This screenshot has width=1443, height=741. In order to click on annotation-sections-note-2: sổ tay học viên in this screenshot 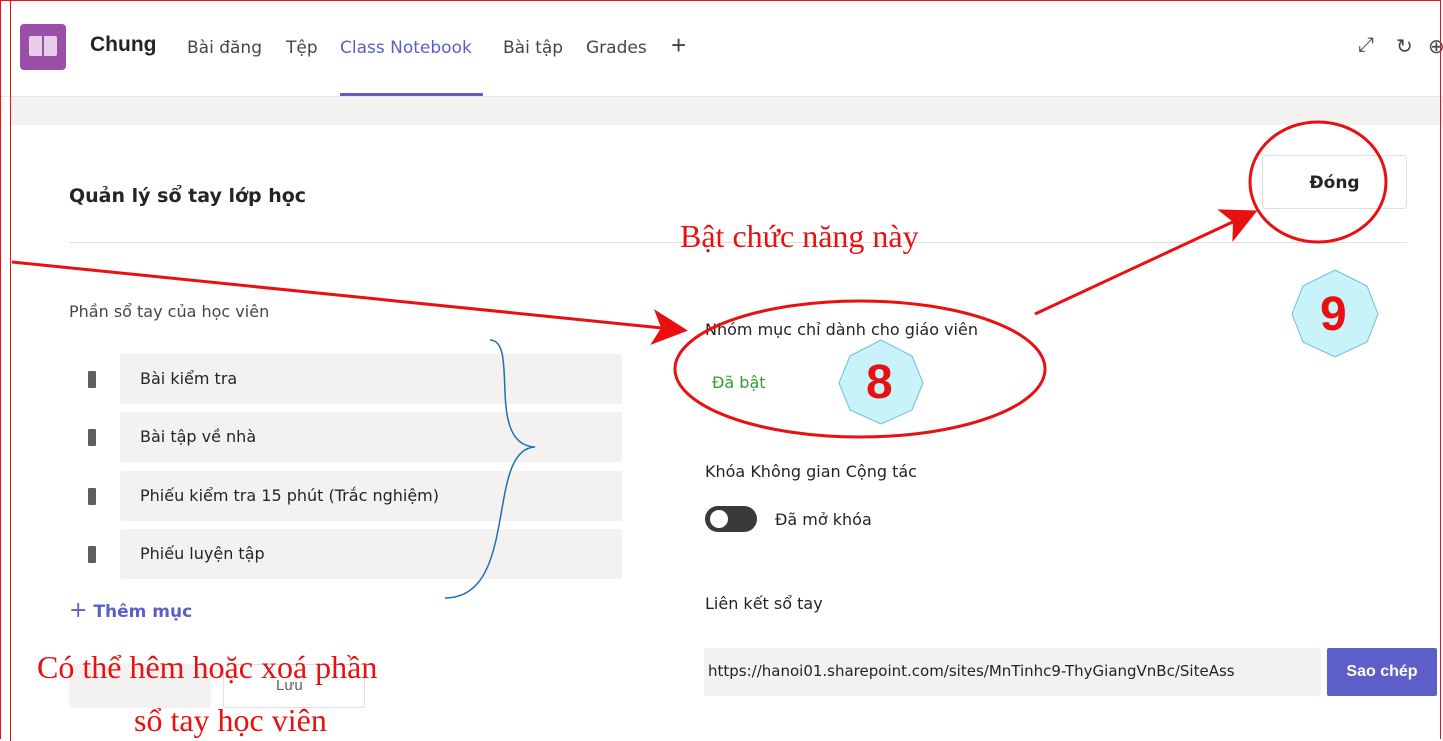, I will do `click(230, 720)`.